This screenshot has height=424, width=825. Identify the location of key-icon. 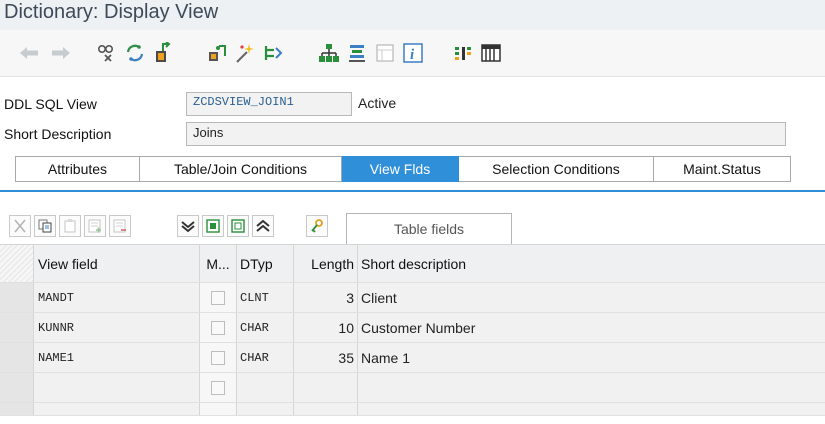
(317, 226).